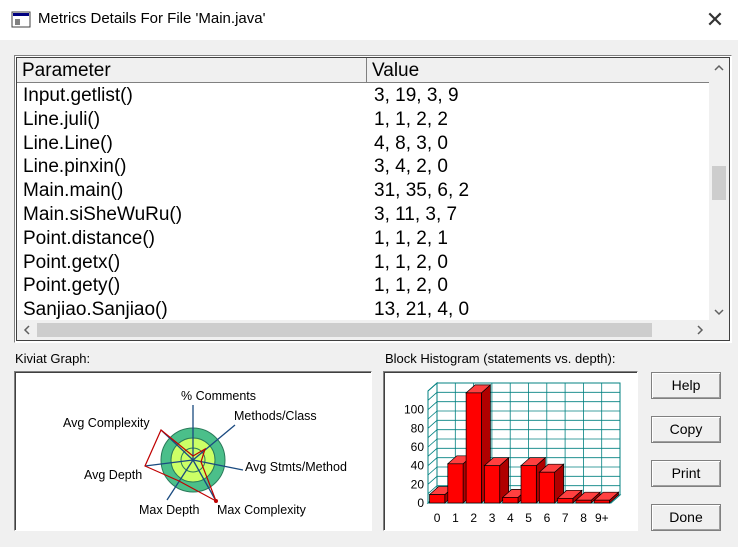 The height and width of the screenshot is (547, 738). What do you see at coordinates (411, 167) in the screenshot?
I see `value-cell: 3, 4, 2, 0` at bounding box center [411, 167].